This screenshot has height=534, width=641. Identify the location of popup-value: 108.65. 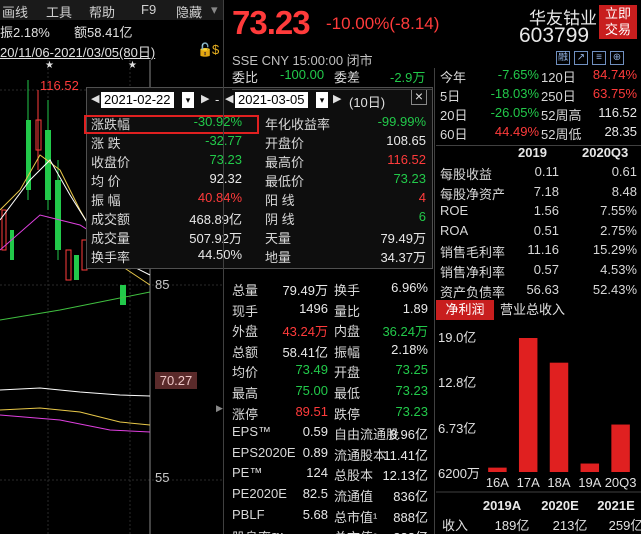
(406, 140).